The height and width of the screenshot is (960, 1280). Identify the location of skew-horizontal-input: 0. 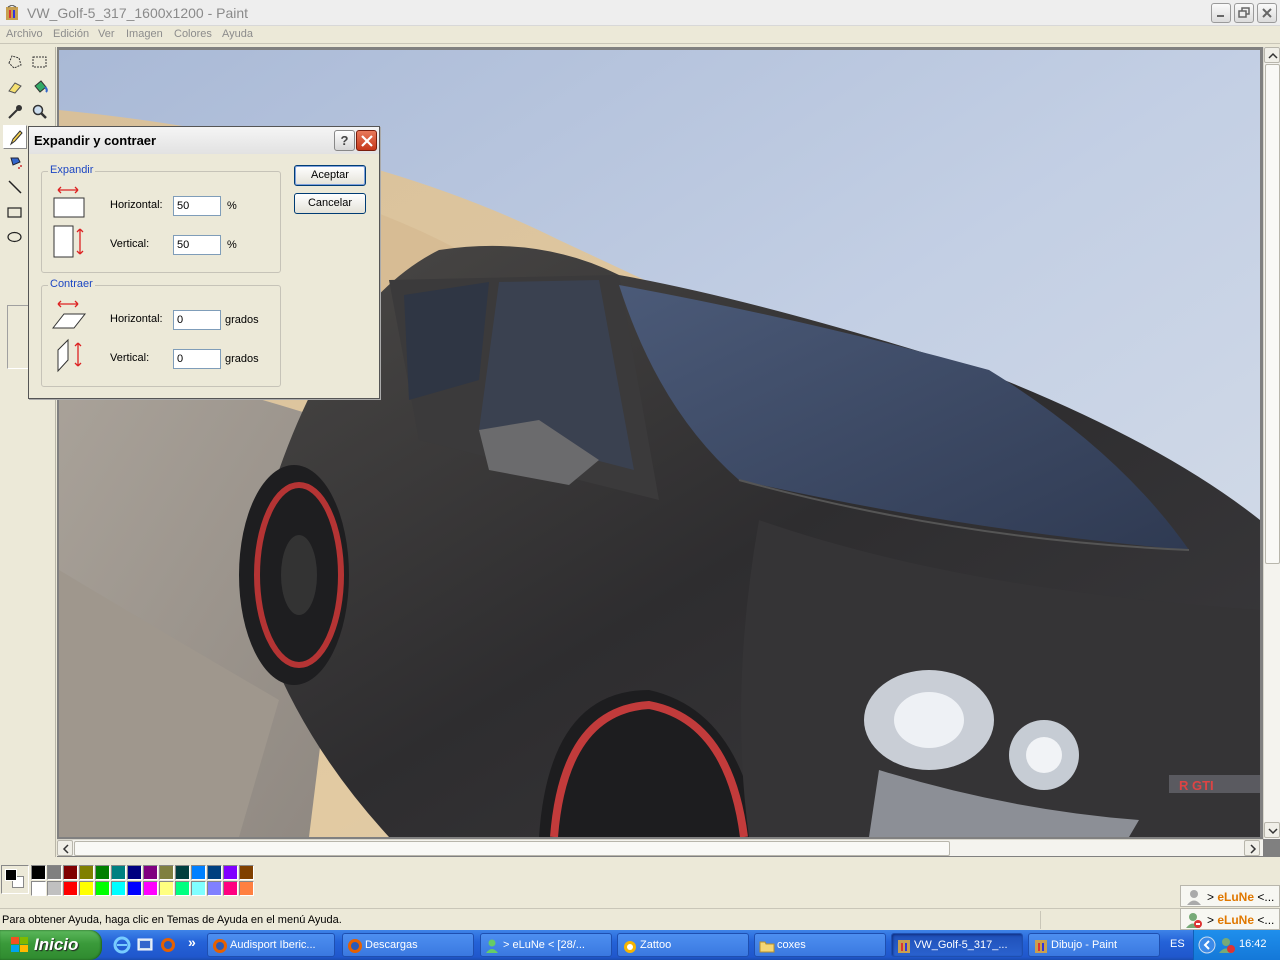
(197, 320).